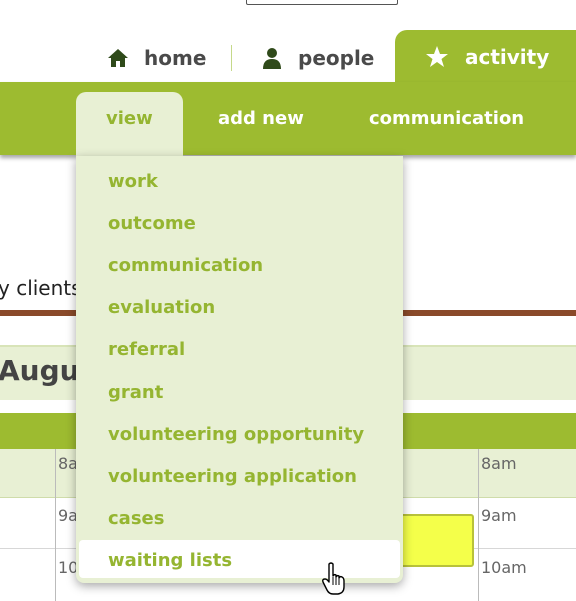 Image resolution: width=576 pixels, height=601 pixels. I want to click on menu-item-communication: communication, so click(185, 265).